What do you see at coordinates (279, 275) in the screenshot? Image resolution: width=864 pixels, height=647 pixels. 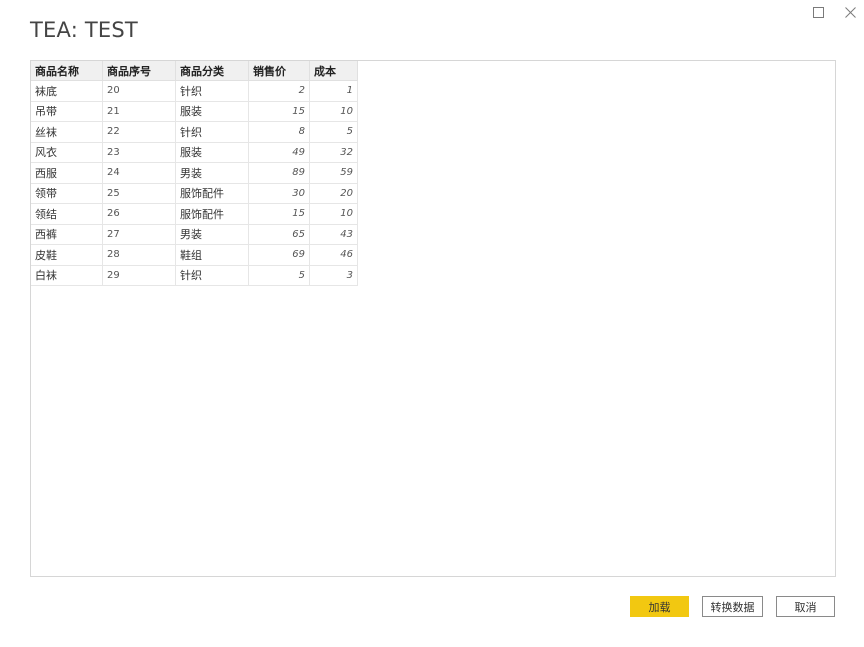 I see `cell-price: 5` at bounding box center [279, 275].